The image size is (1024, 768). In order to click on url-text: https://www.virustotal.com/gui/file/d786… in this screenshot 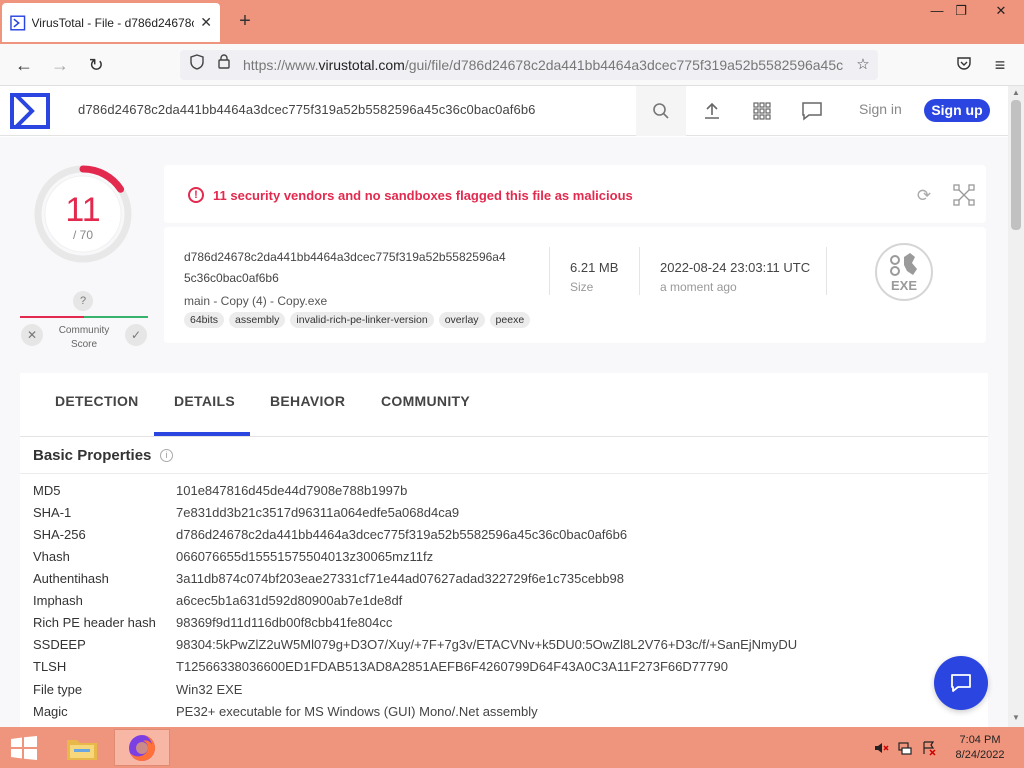, I will do `click(543, 65)`.